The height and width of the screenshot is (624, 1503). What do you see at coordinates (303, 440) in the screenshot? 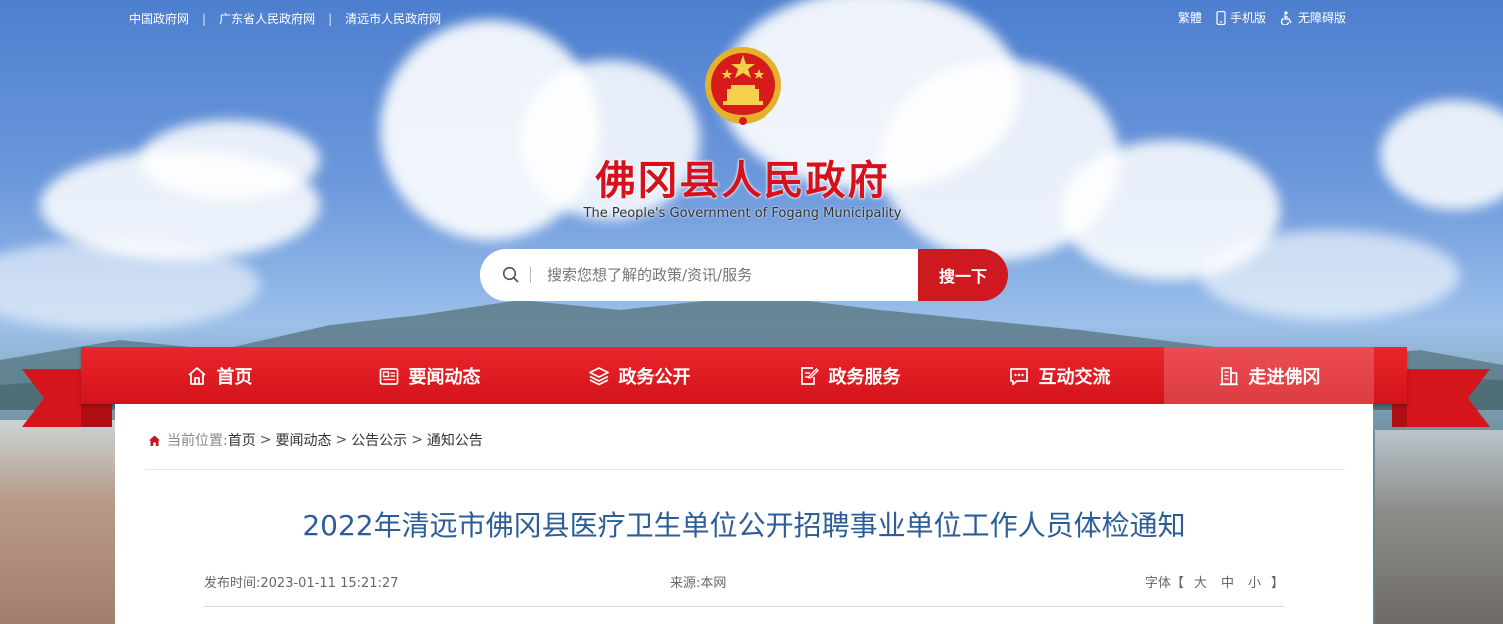
I see `breadcrumb-news: 要闻动态` at bounding box center [303, 440].